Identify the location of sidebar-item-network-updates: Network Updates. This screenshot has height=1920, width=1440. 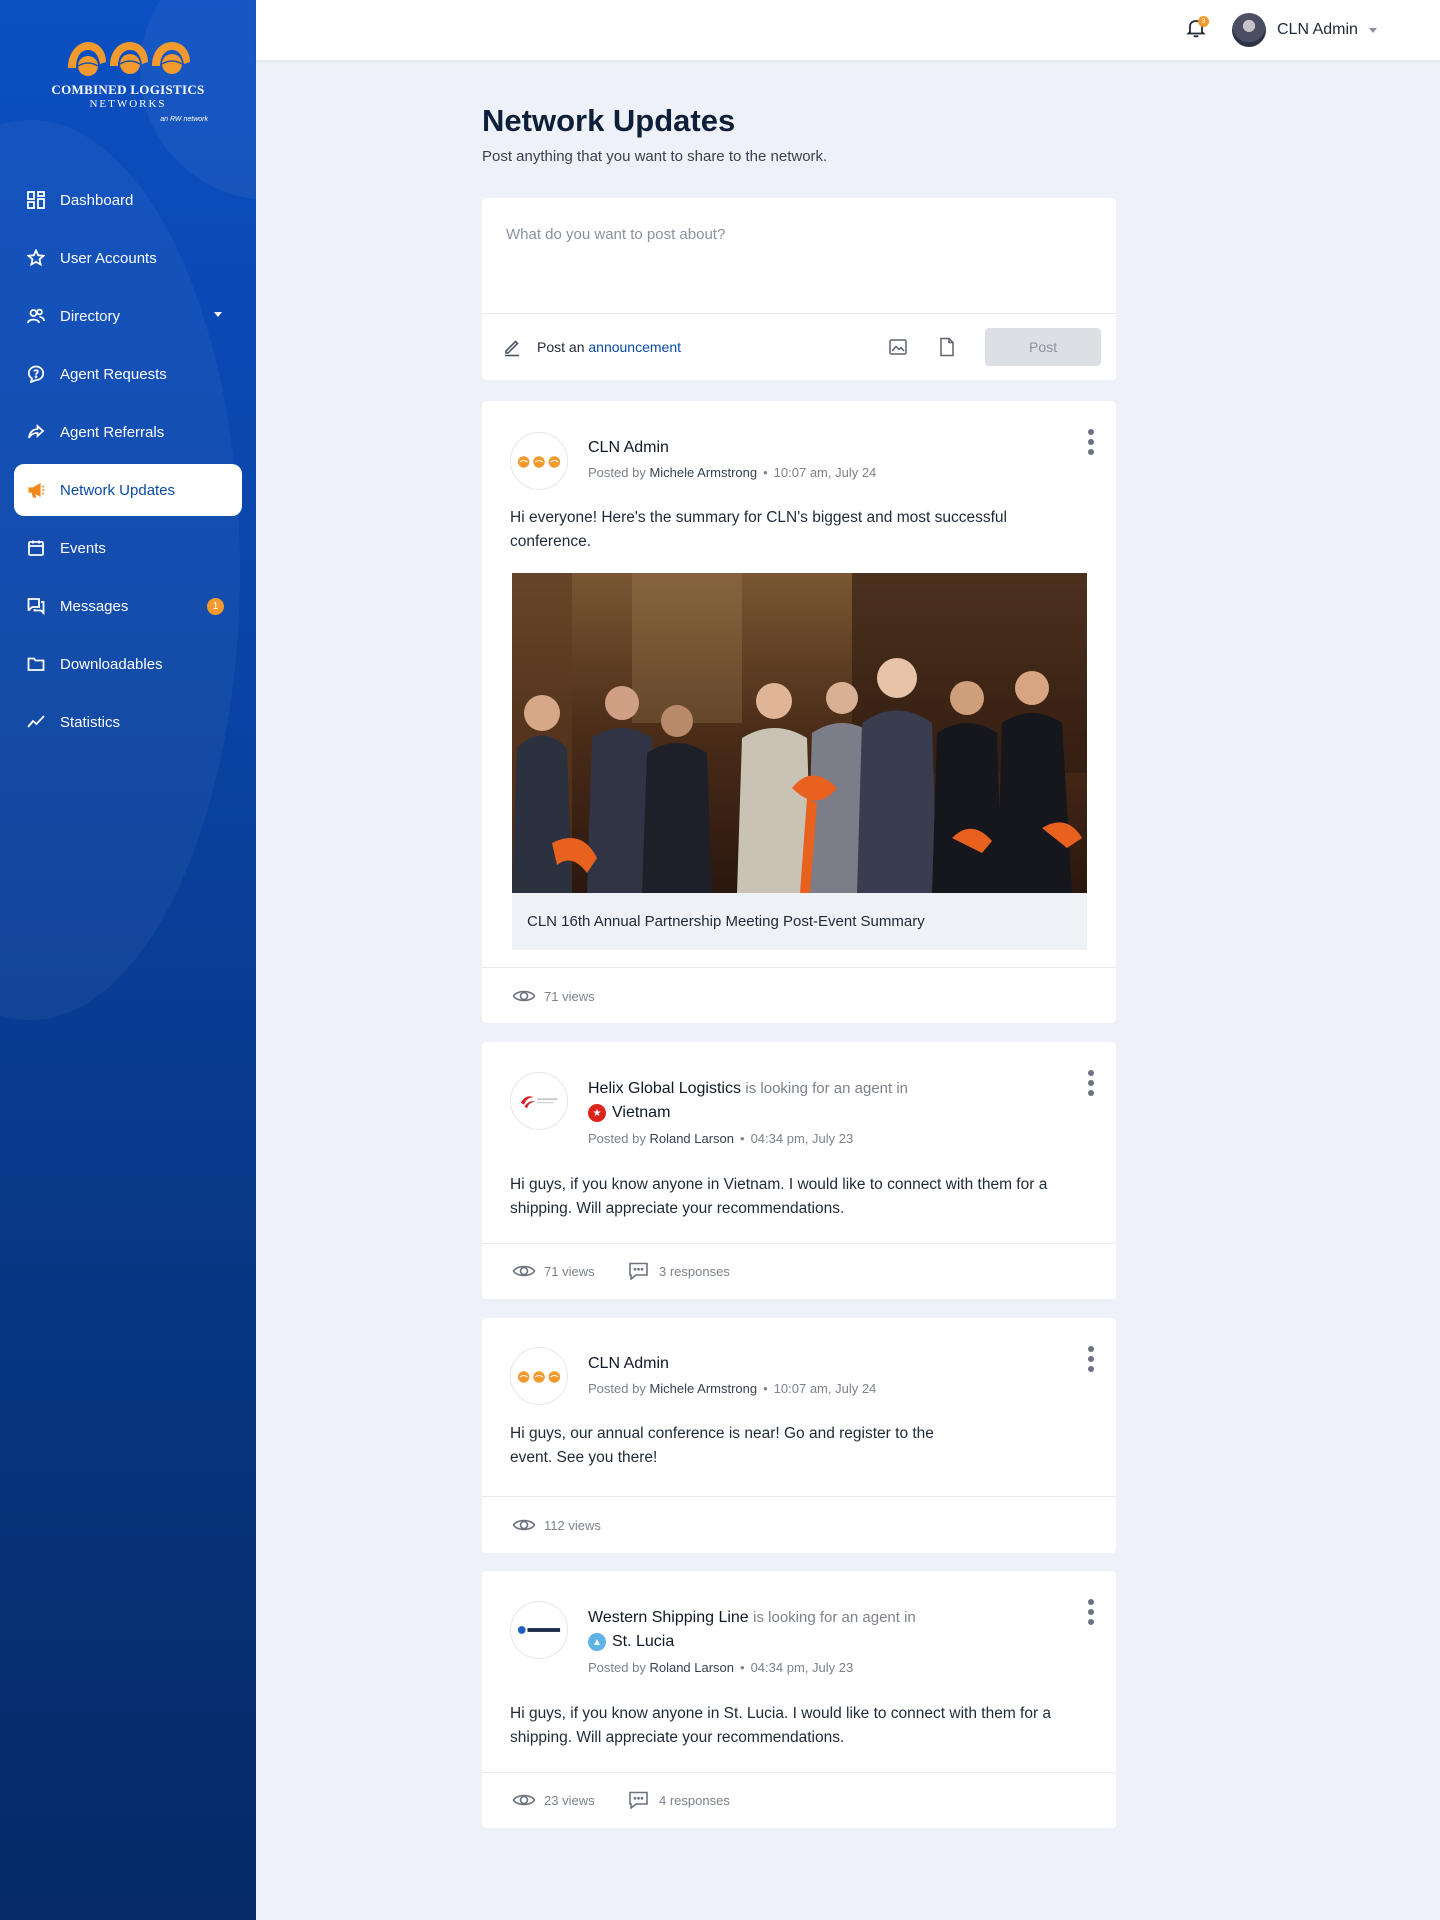
(128, 490).